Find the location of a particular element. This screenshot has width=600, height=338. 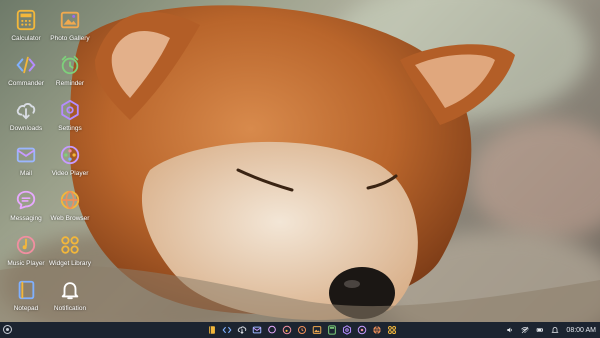

commander-icon is located at coordinates (26, 65).